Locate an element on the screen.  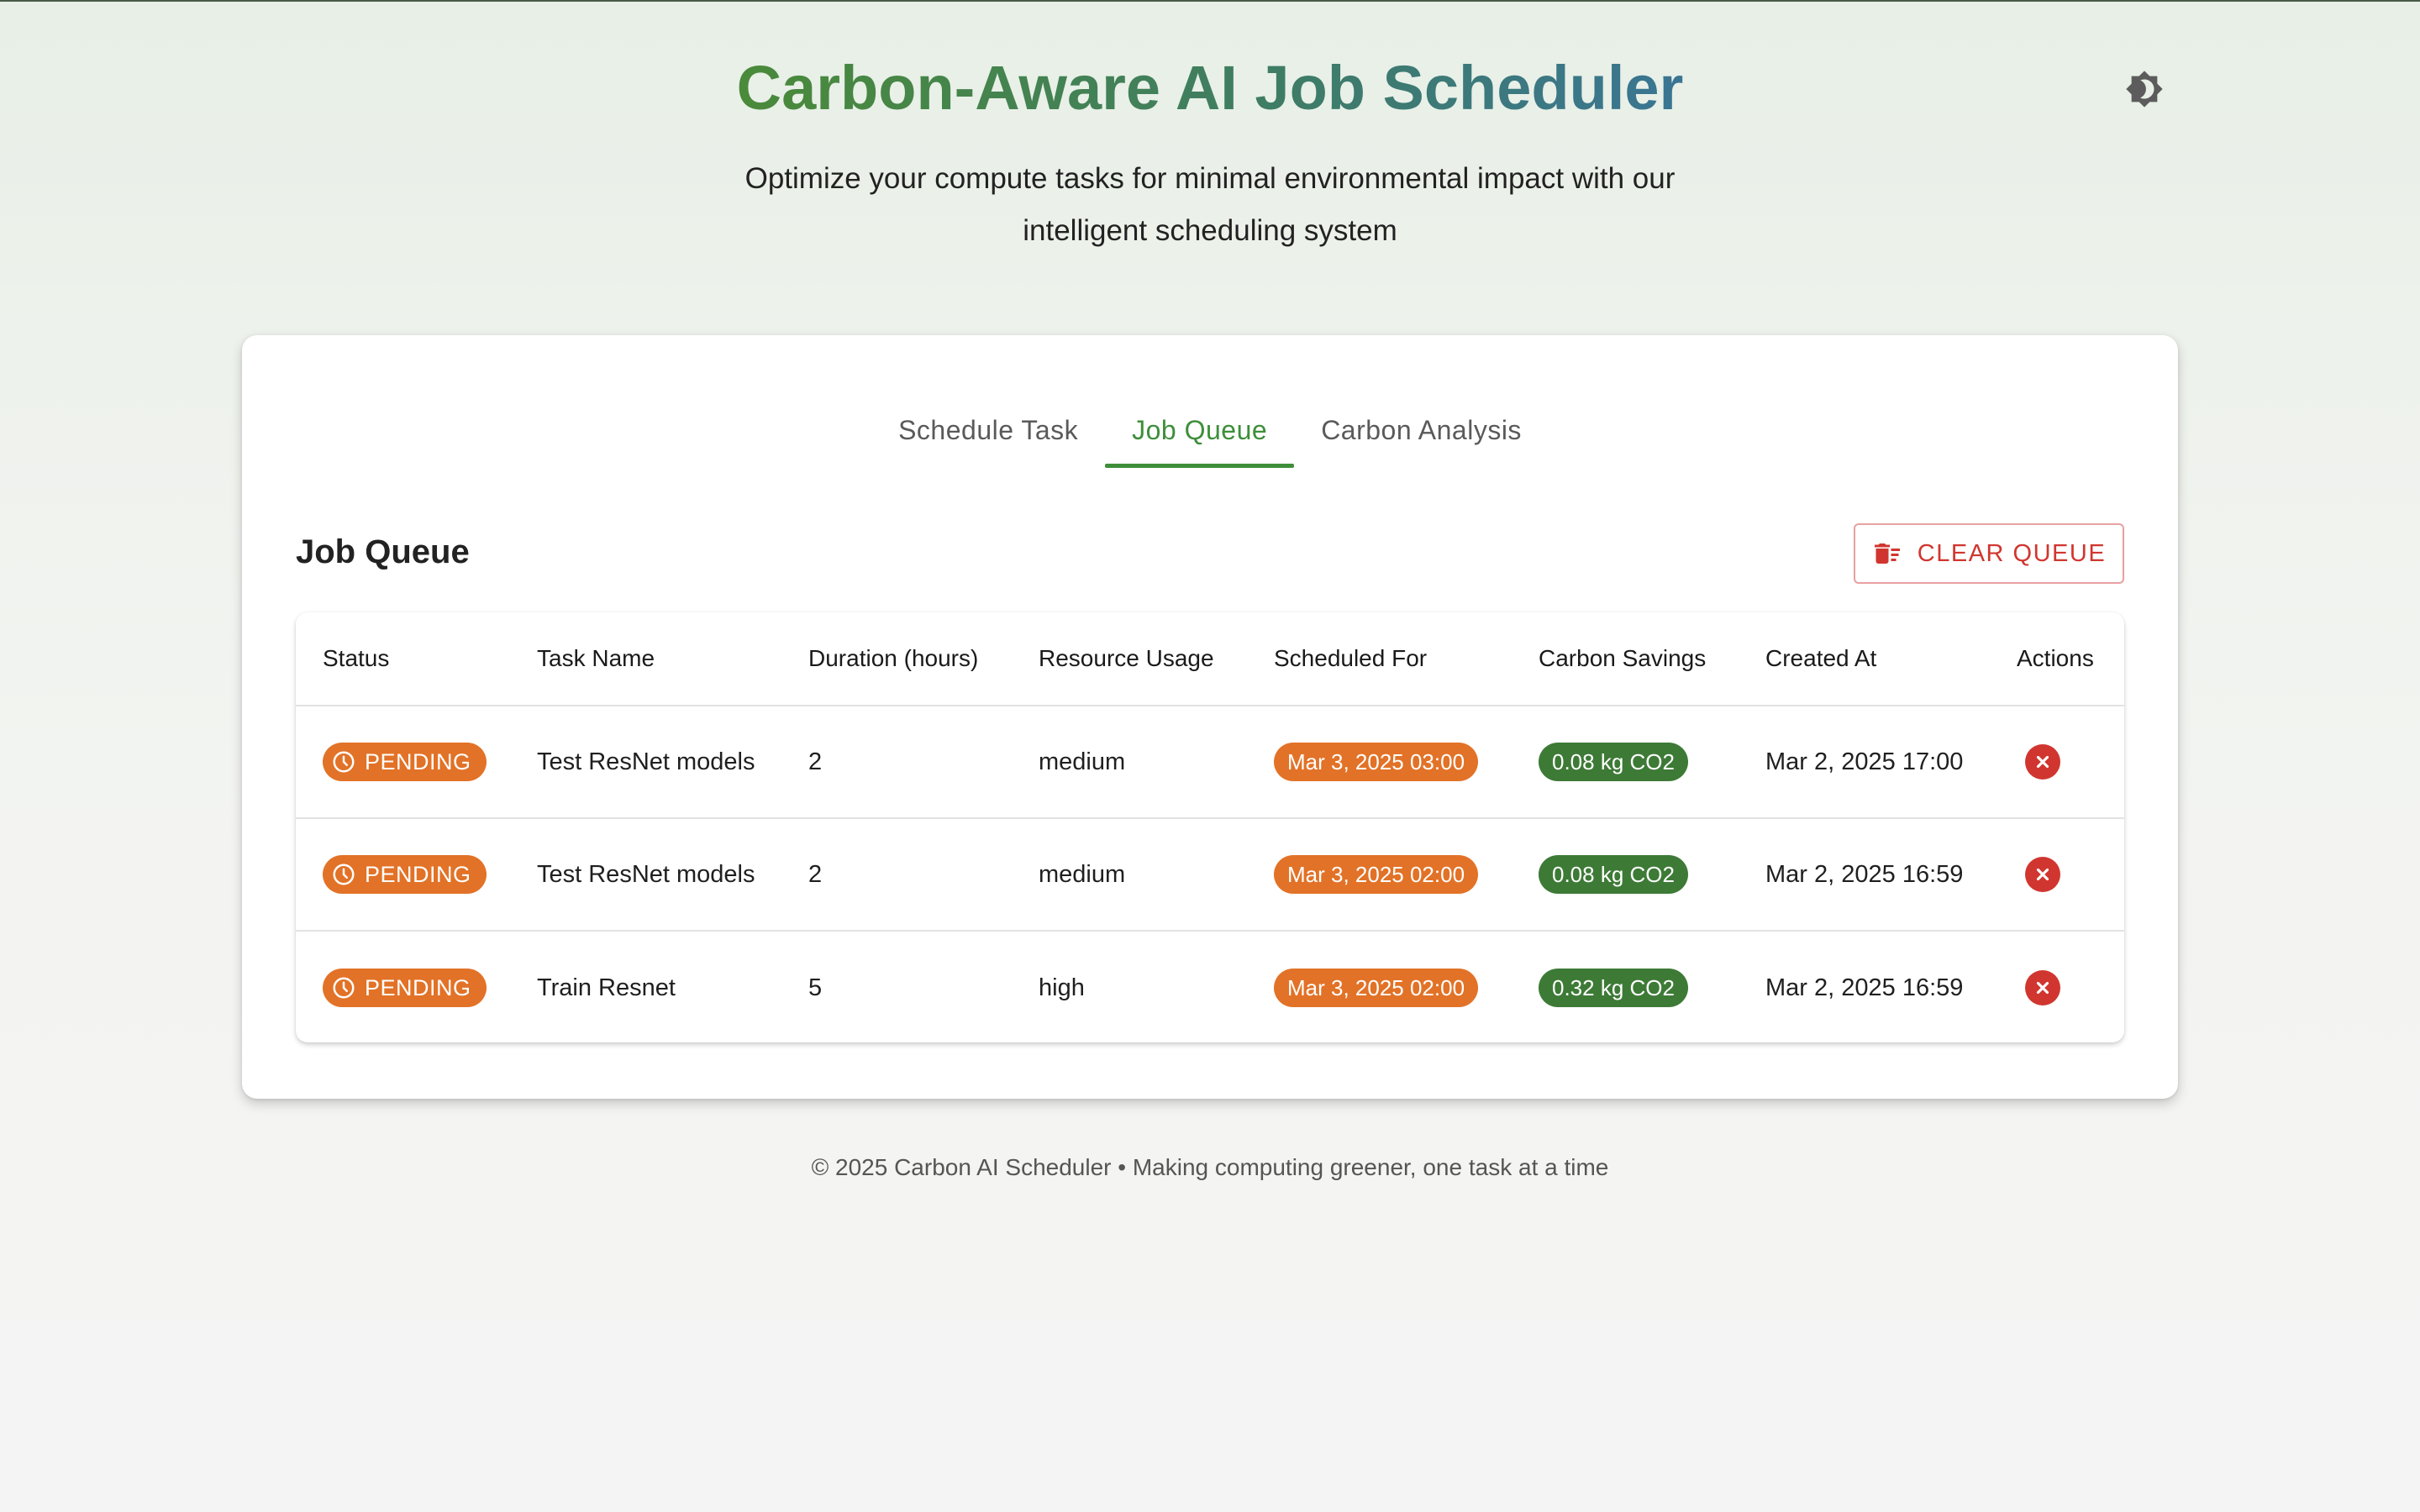
column-header-actions: Actions is located at coordinates (2055, 658).